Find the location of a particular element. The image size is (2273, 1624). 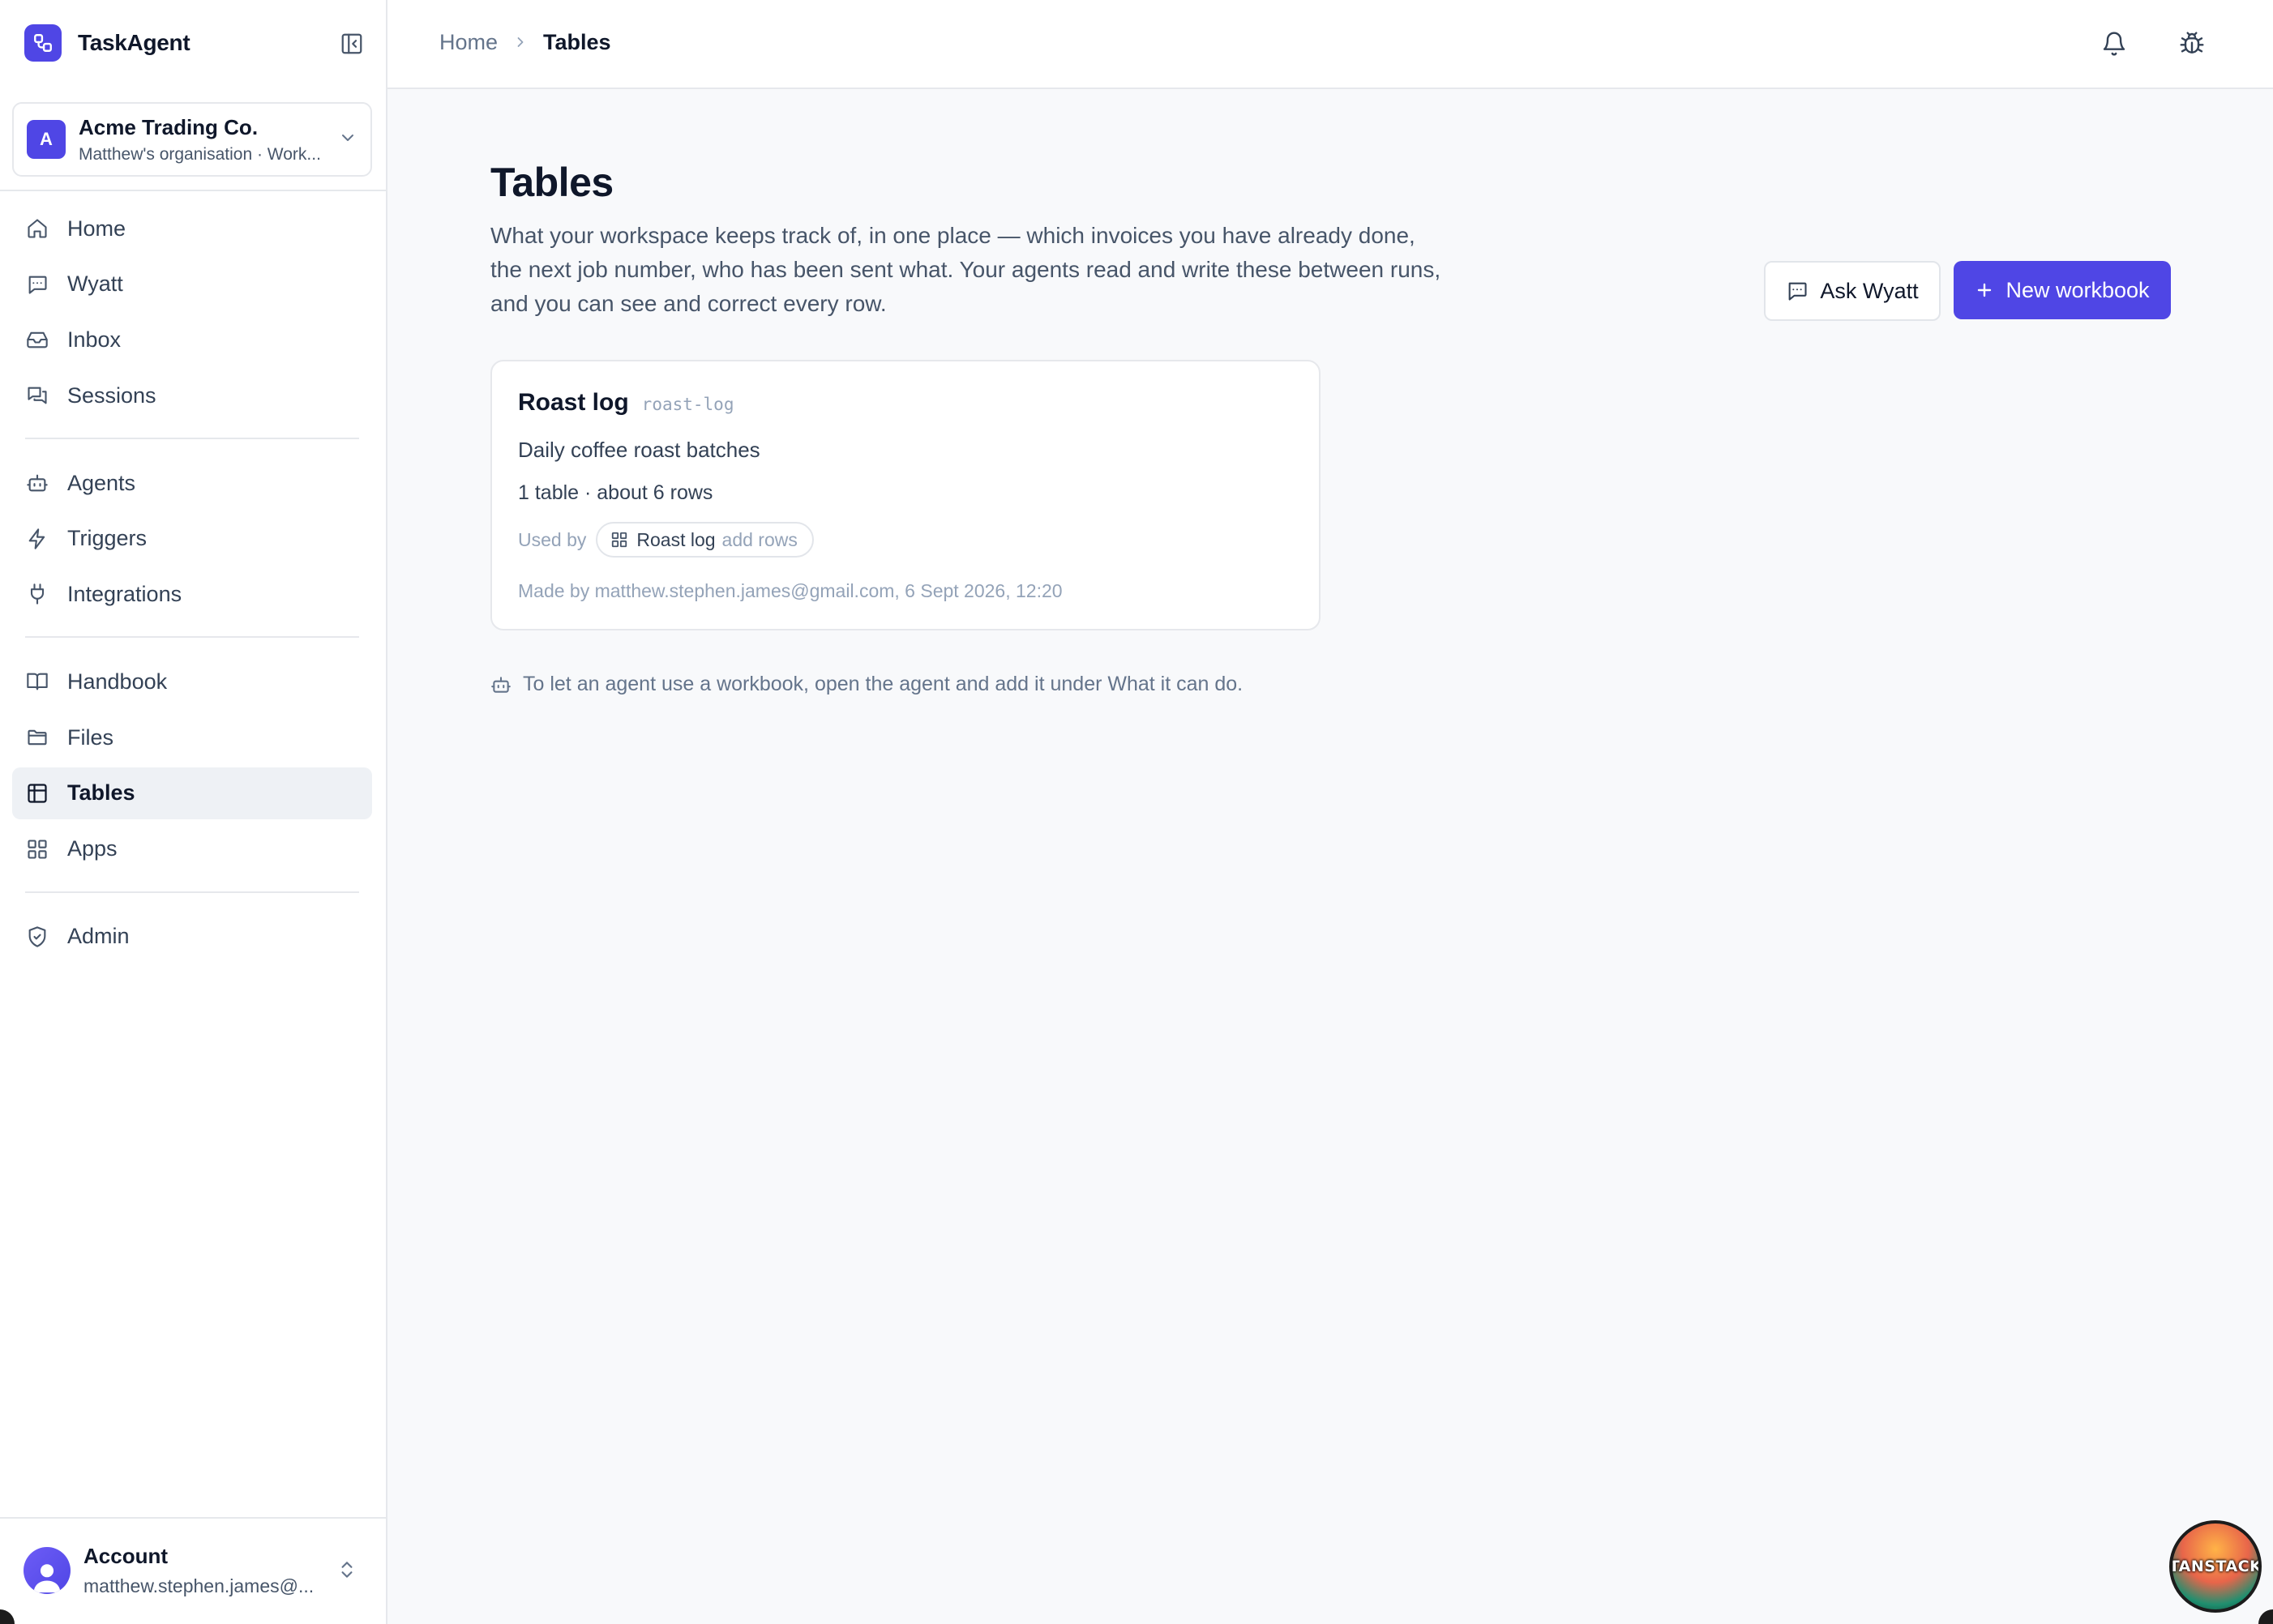

ask-wyatt-label: Ask Wyatt is located at coordinates (1870, 291).